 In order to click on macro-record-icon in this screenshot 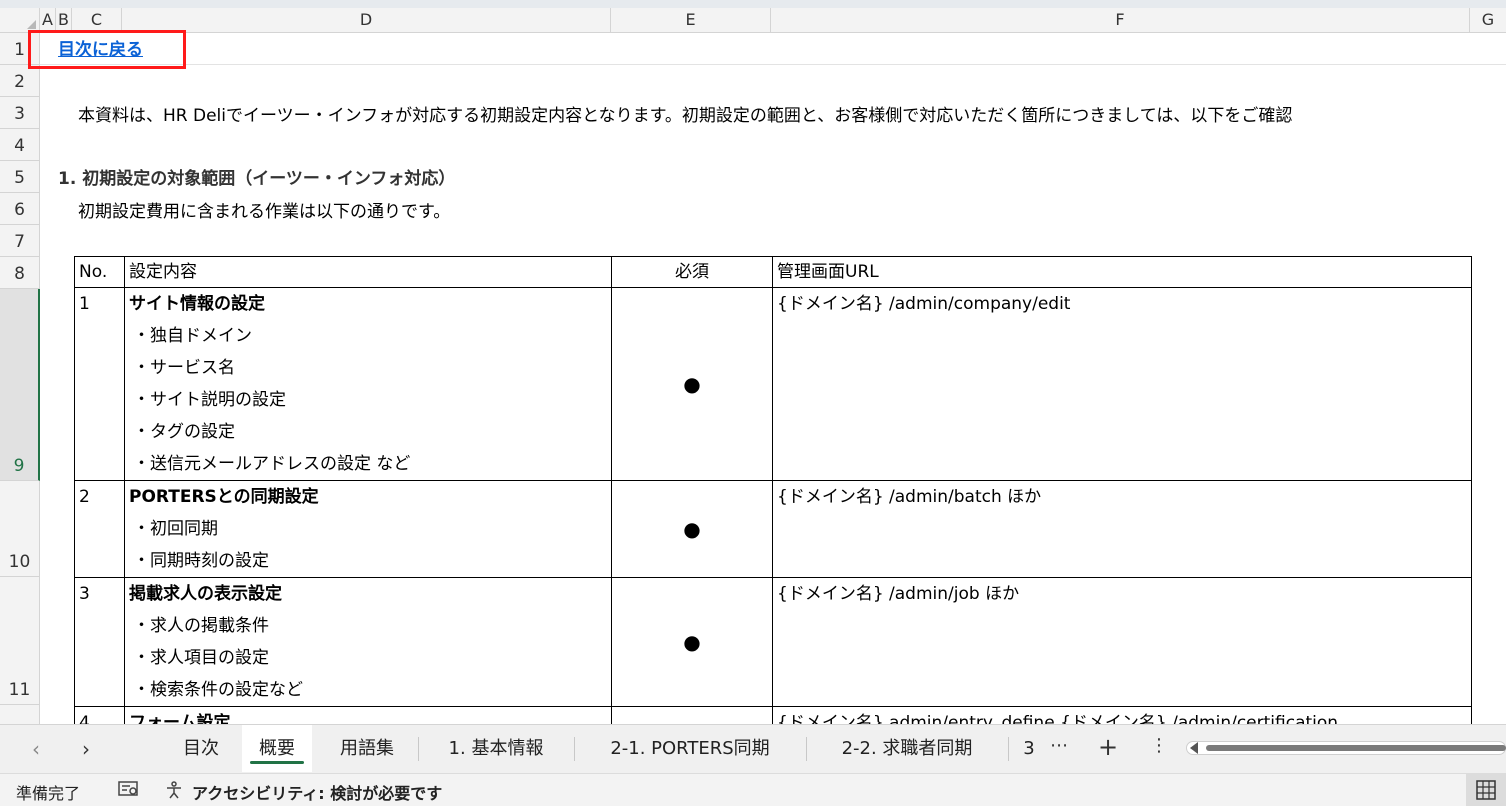, I will do `click(129, 791)`.